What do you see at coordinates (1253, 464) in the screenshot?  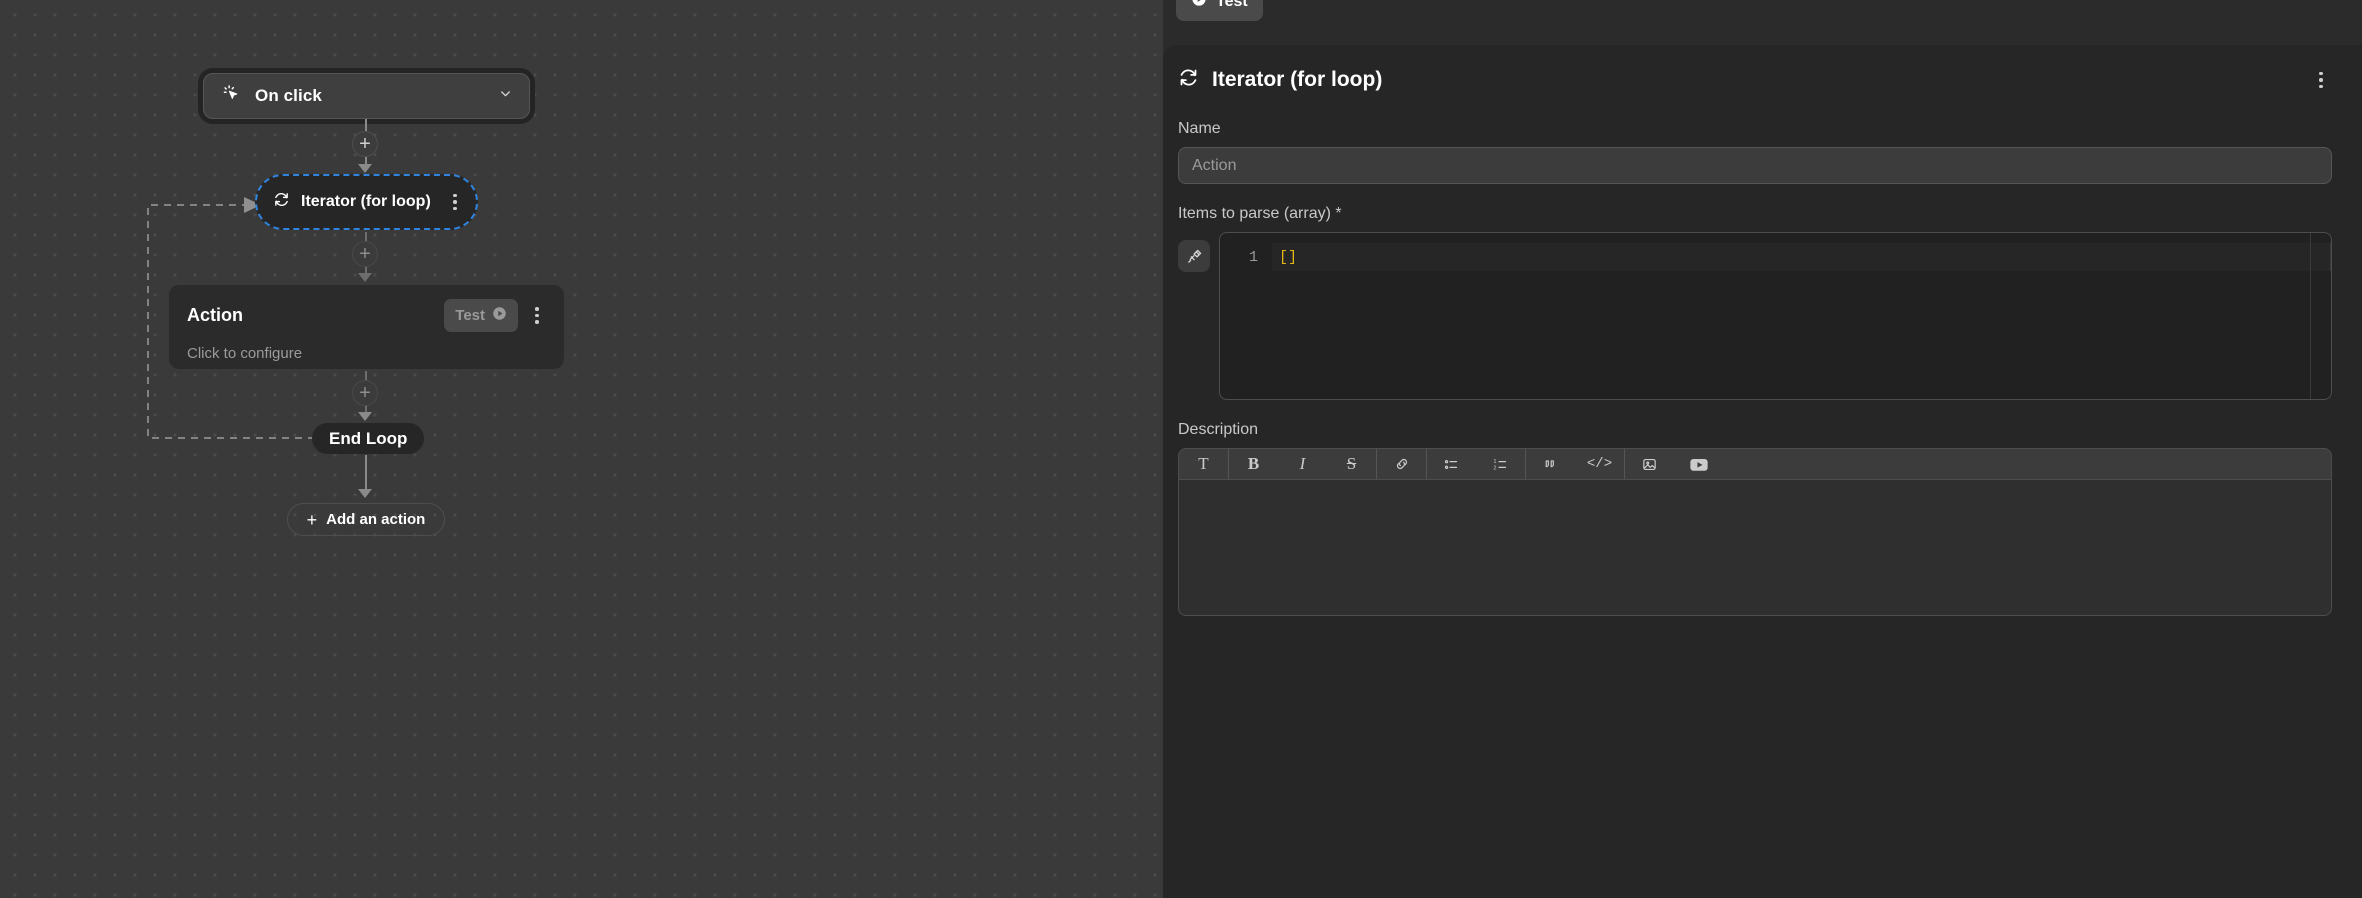 I see `bold-icon: B` at bounding box center [1253, 464].